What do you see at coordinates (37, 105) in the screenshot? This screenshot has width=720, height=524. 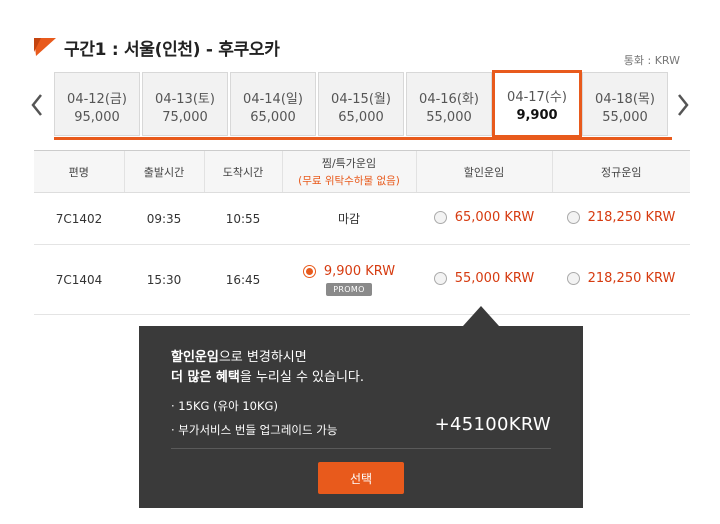 I see `chevron-left-icon` at bounding box center [37, 105].